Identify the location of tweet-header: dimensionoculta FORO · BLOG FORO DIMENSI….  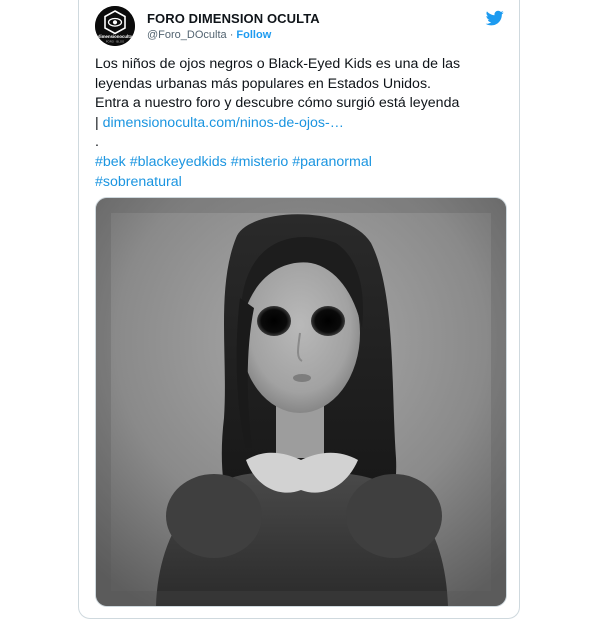
(301, 26).